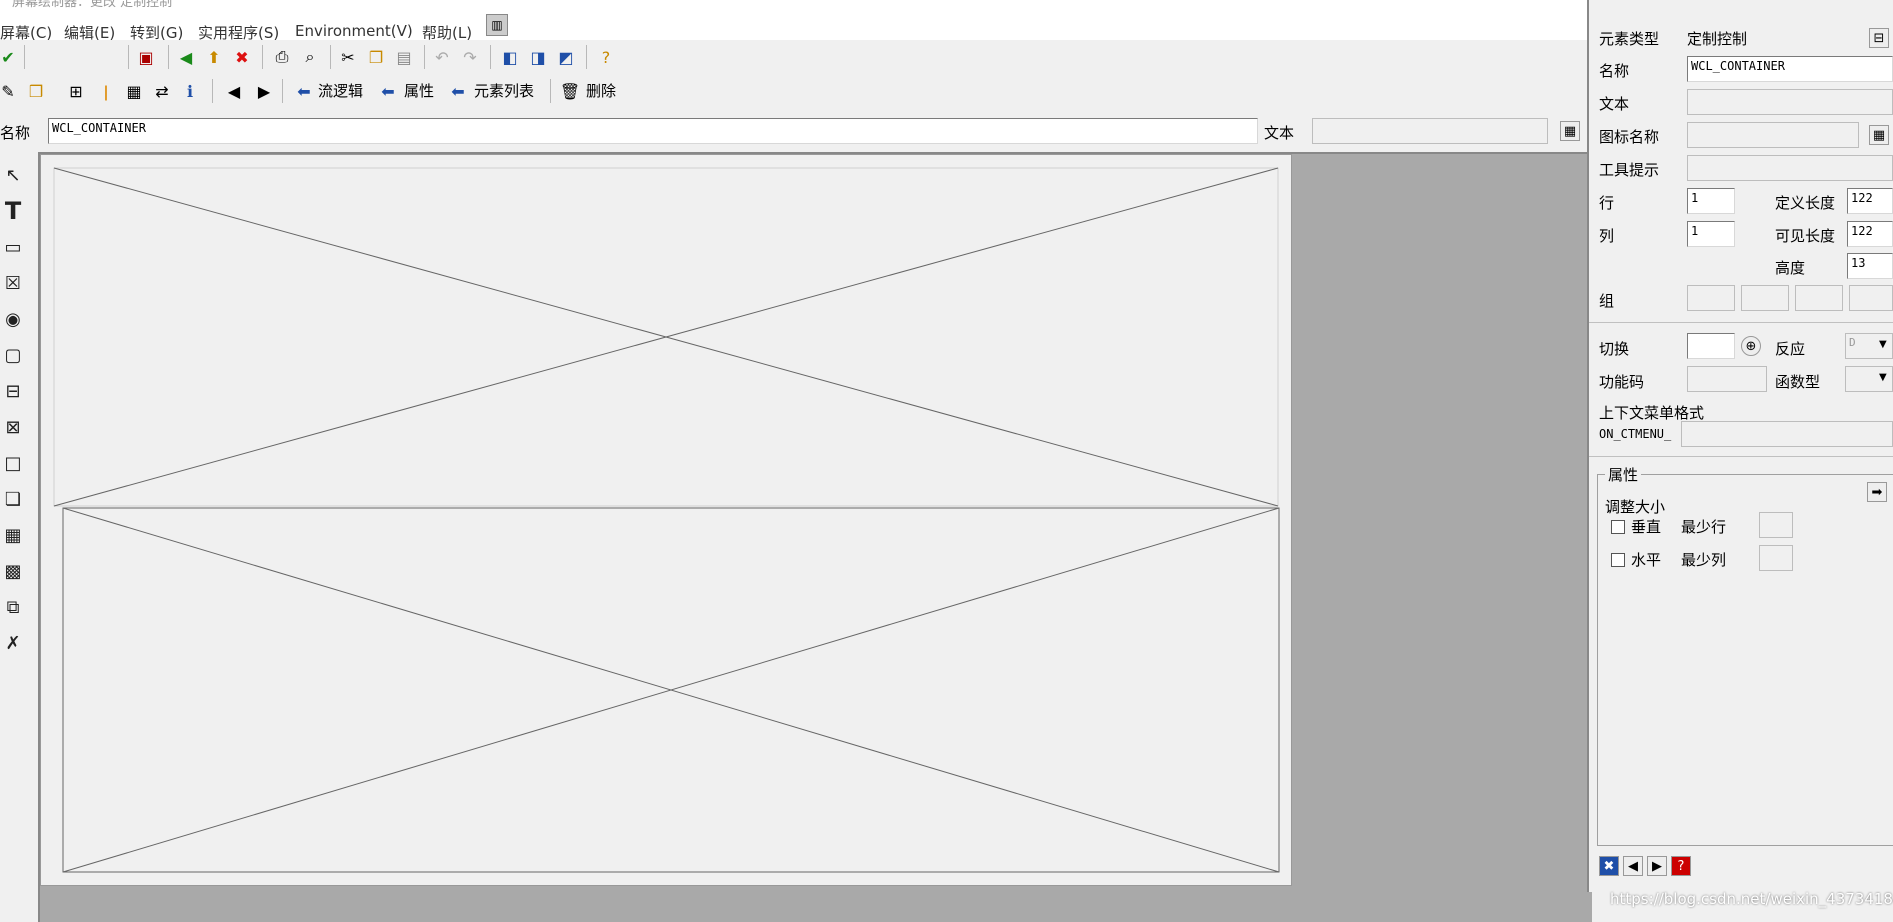 The height and width of the screenshot is (922, 1893). Describe the element at coordinates (13, 643) in the screenshot. I see `status-icon: ✗` at that location.